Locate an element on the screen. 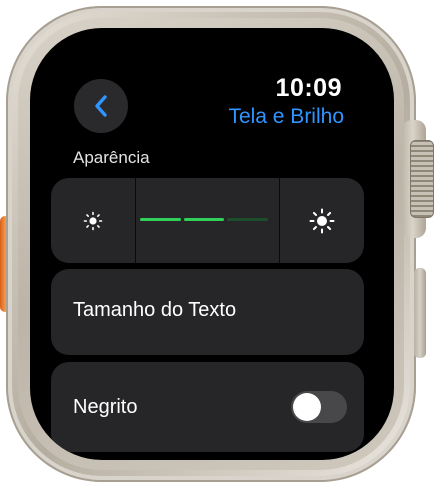  brightness-increase-button is located at coordinates (322, 220).